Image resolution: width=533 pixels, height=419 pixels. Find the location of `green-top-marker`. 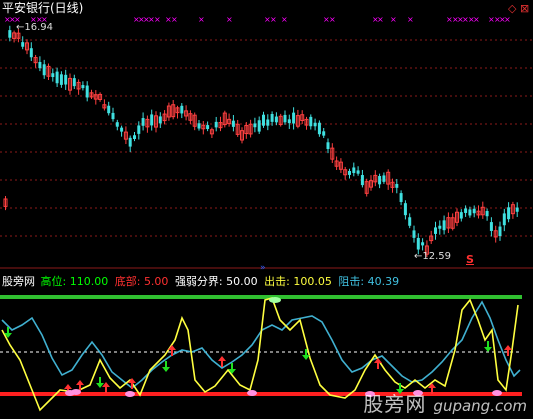

green-top-marker is located at coordinates (275, 300).